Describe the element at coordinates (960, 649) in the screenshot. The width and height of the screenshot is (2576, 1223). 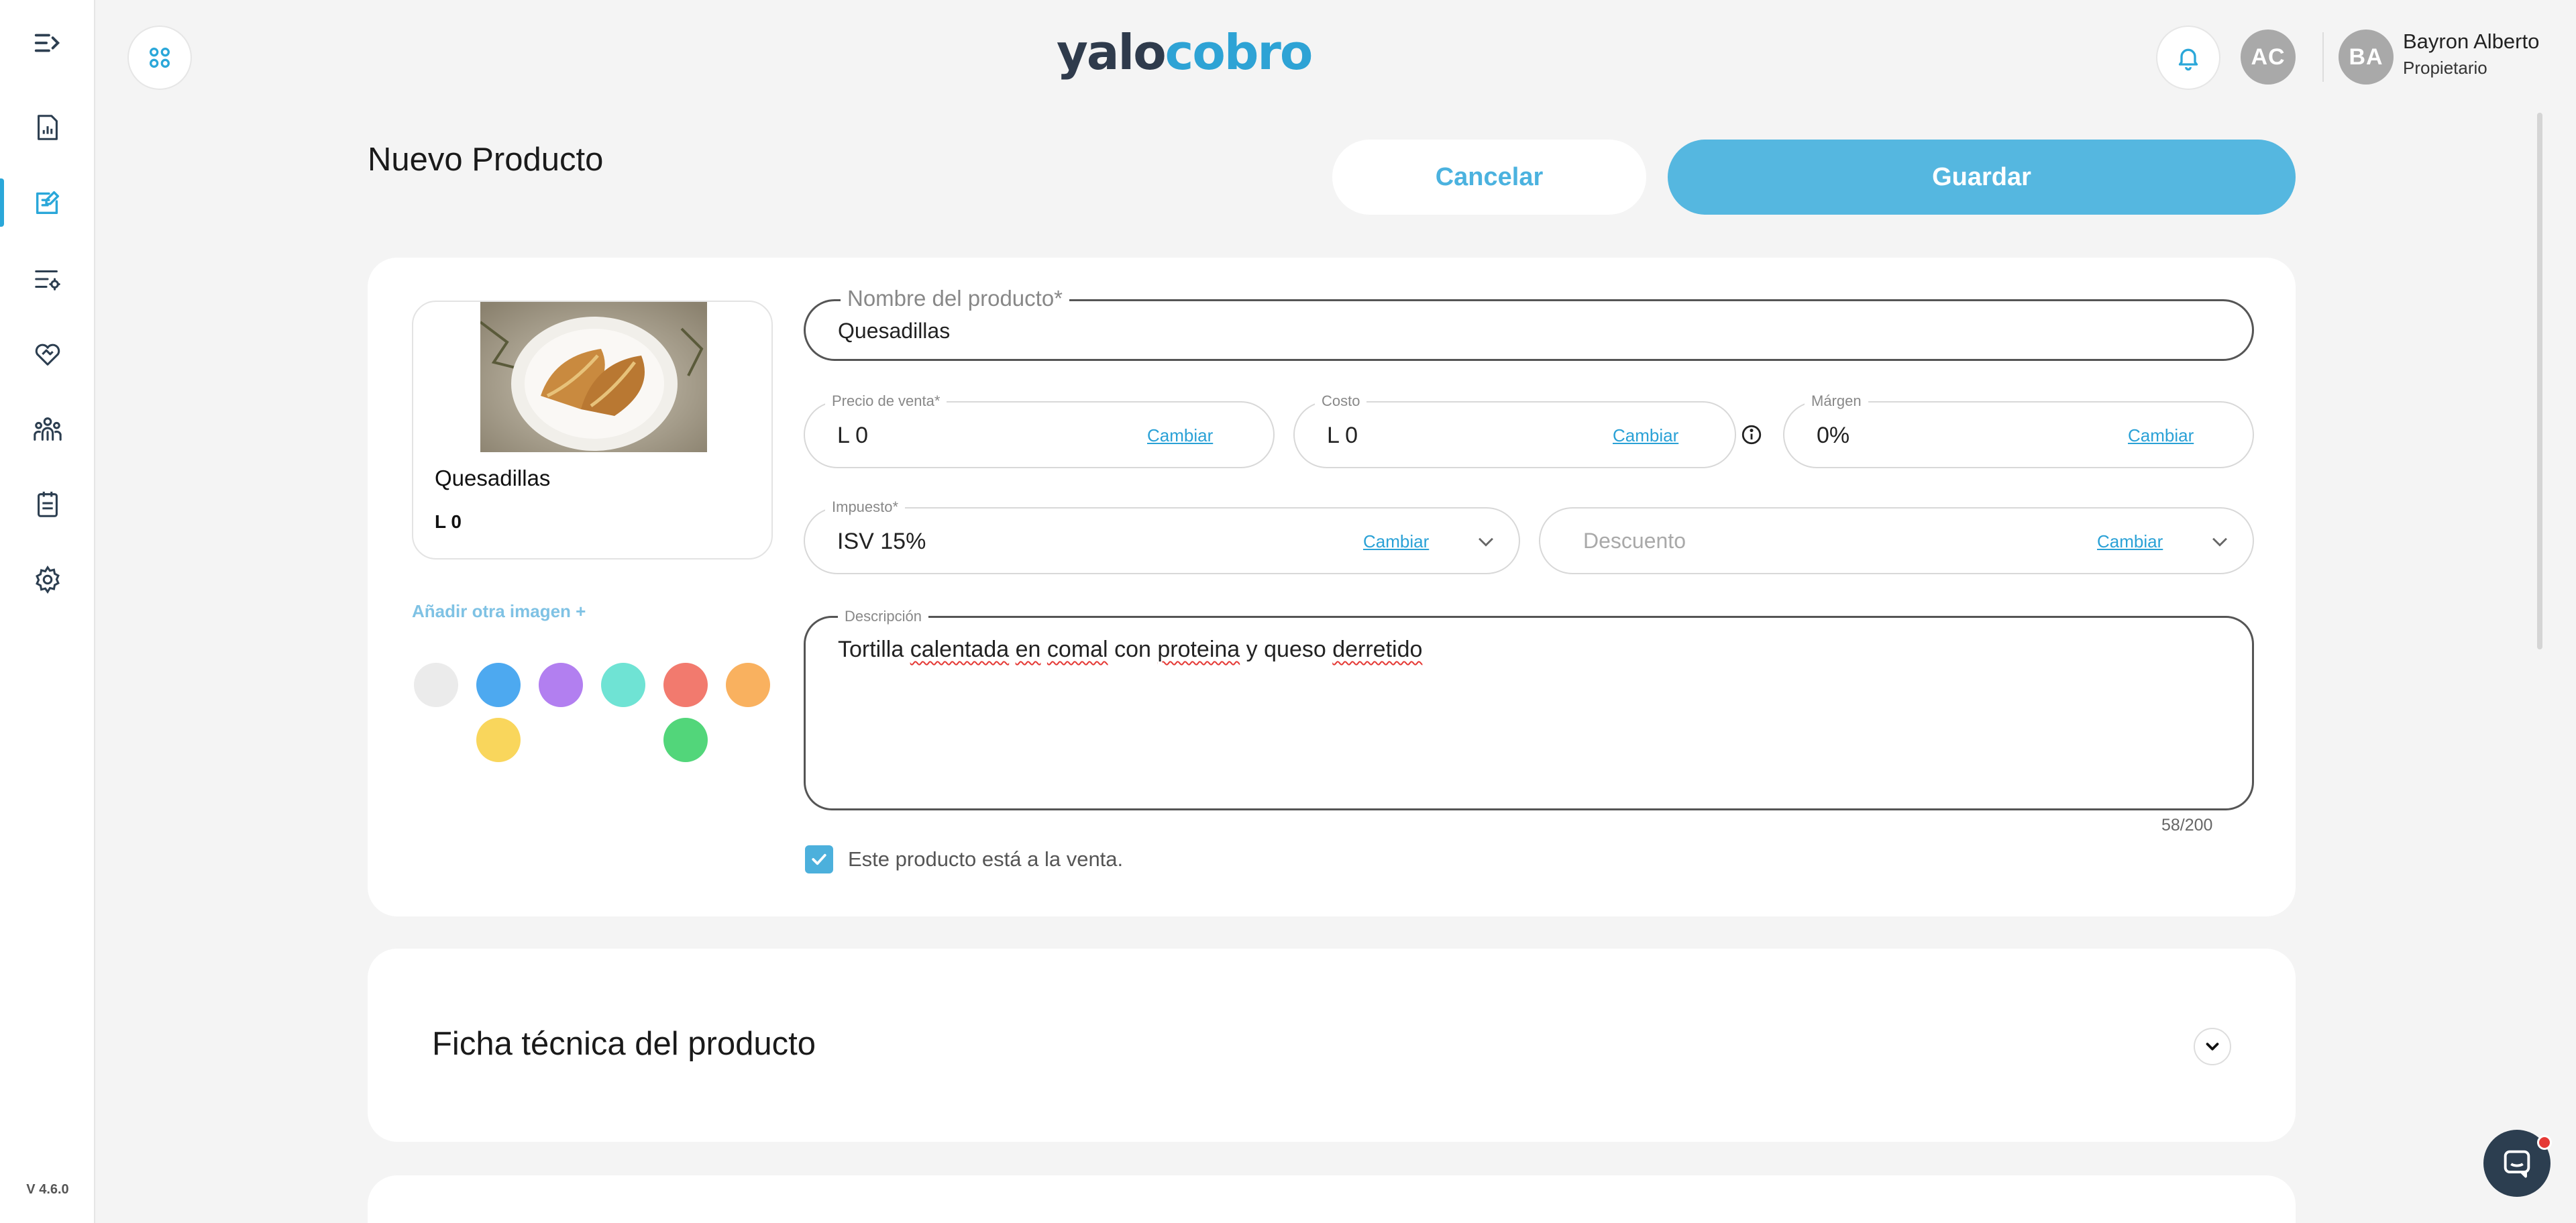
I see `desc-word: calentada` at that location.